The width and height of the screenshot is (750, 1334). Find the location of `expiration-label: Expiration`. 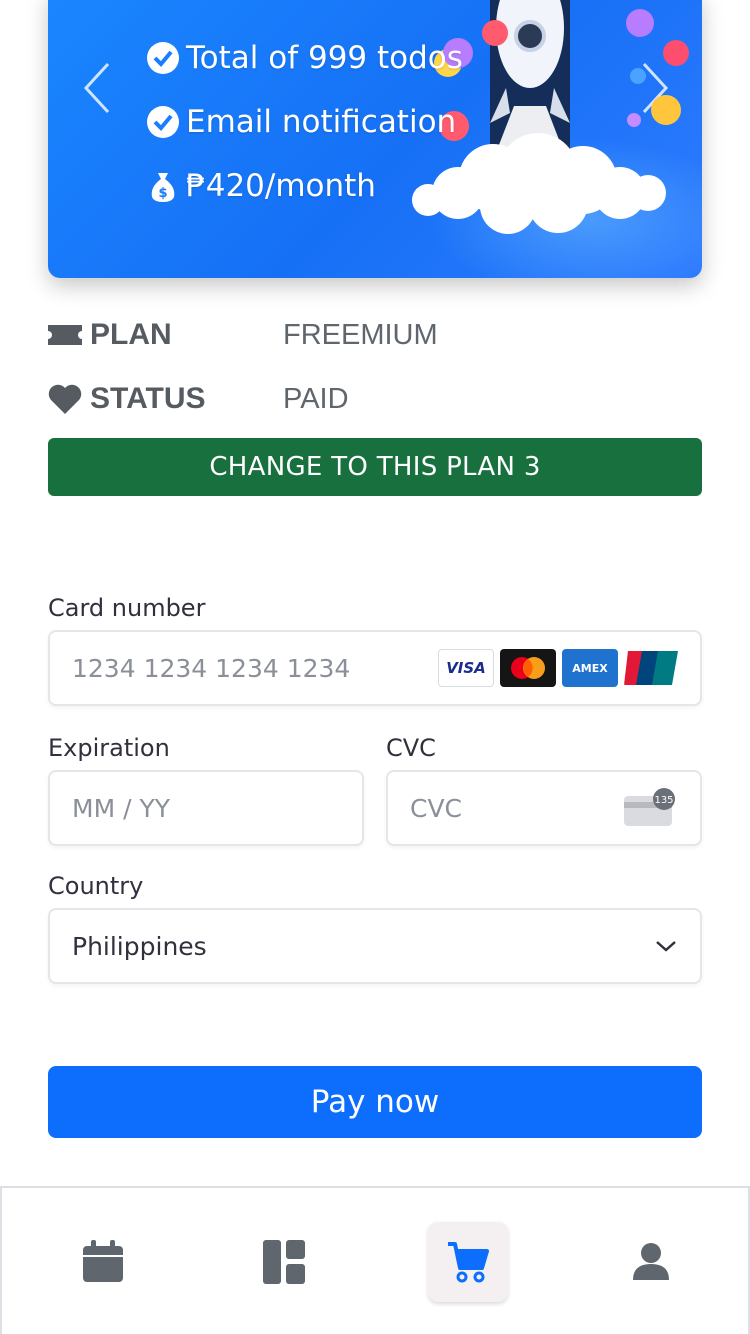

expiration-label: Expiration is located at coordinates (109, 748).